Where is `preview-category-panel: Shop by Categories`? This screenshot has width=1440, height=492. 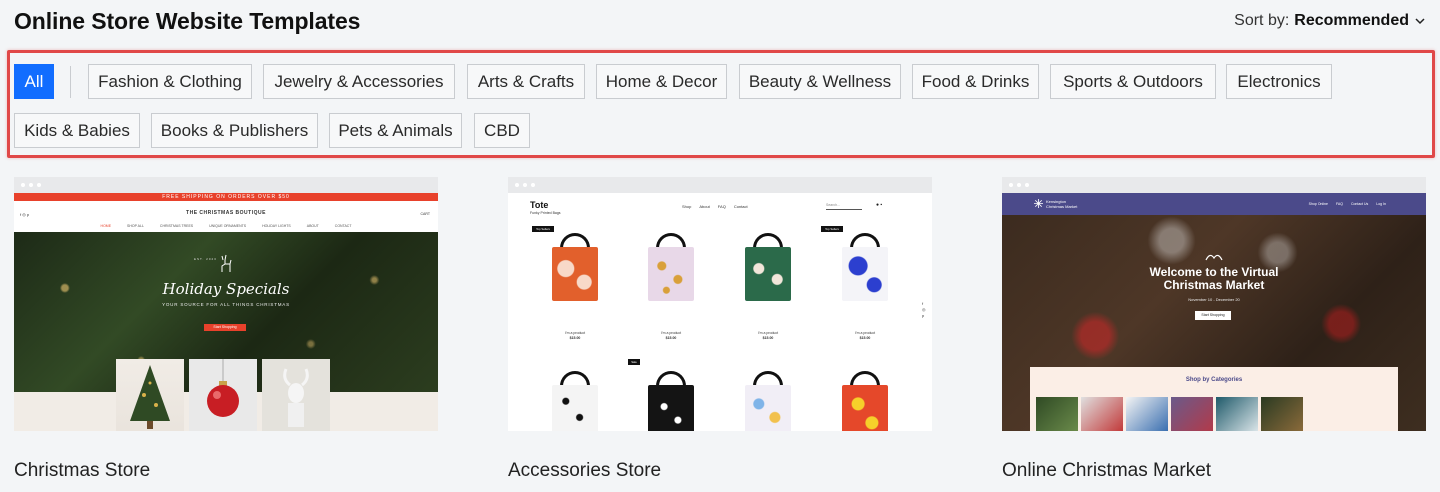
preview-category-panel: Shop by Categories is located at coordinates (1214, 399).